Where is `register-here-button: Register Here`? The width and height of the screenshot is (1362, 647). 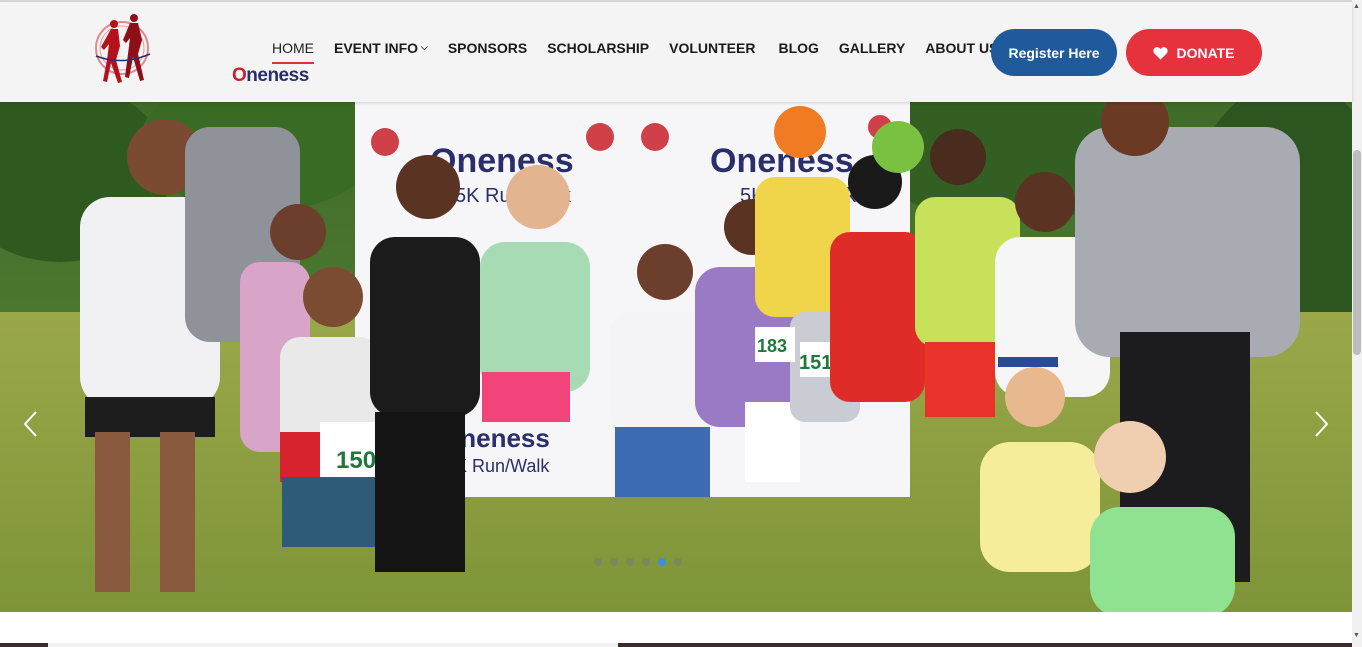 register-here-button: Register Here is located at coordinates (1054, 52).